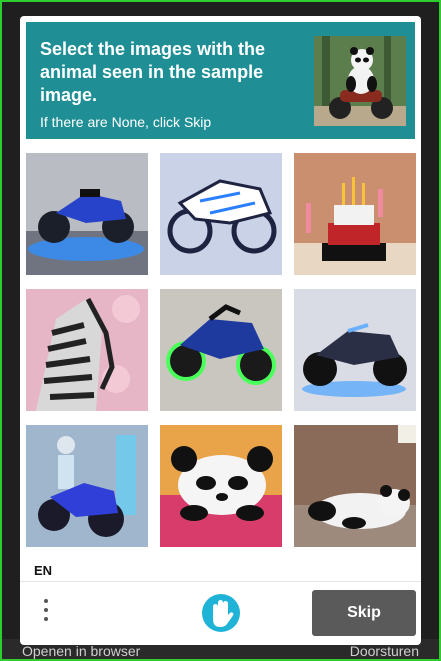 The width and height of the screenshot is (441, 661). What do you see at coordinates (364, 613) in the screenshot?
I see `skip-button: Skip` at bounding box center [364, 613].